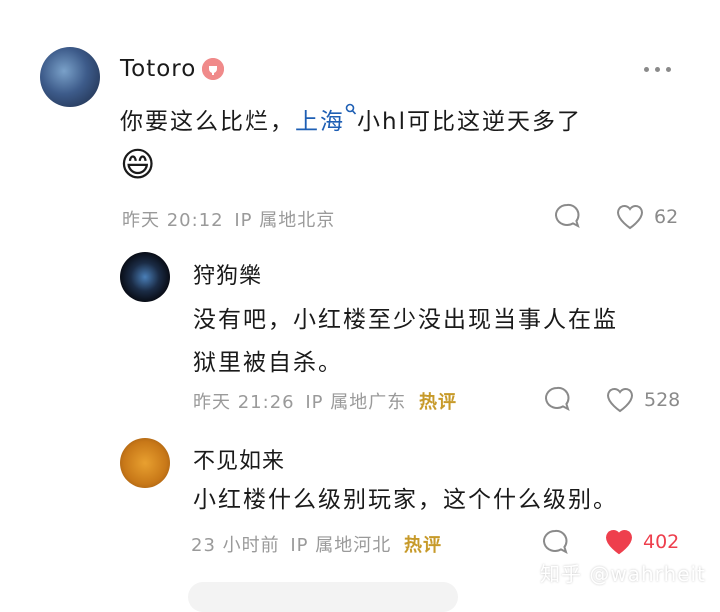 The image size is (720, 612). What do you see at coordinates (239, 459) in the screenshot?
I see `comment-author: 不见如来` at bounding box center [239, 459].